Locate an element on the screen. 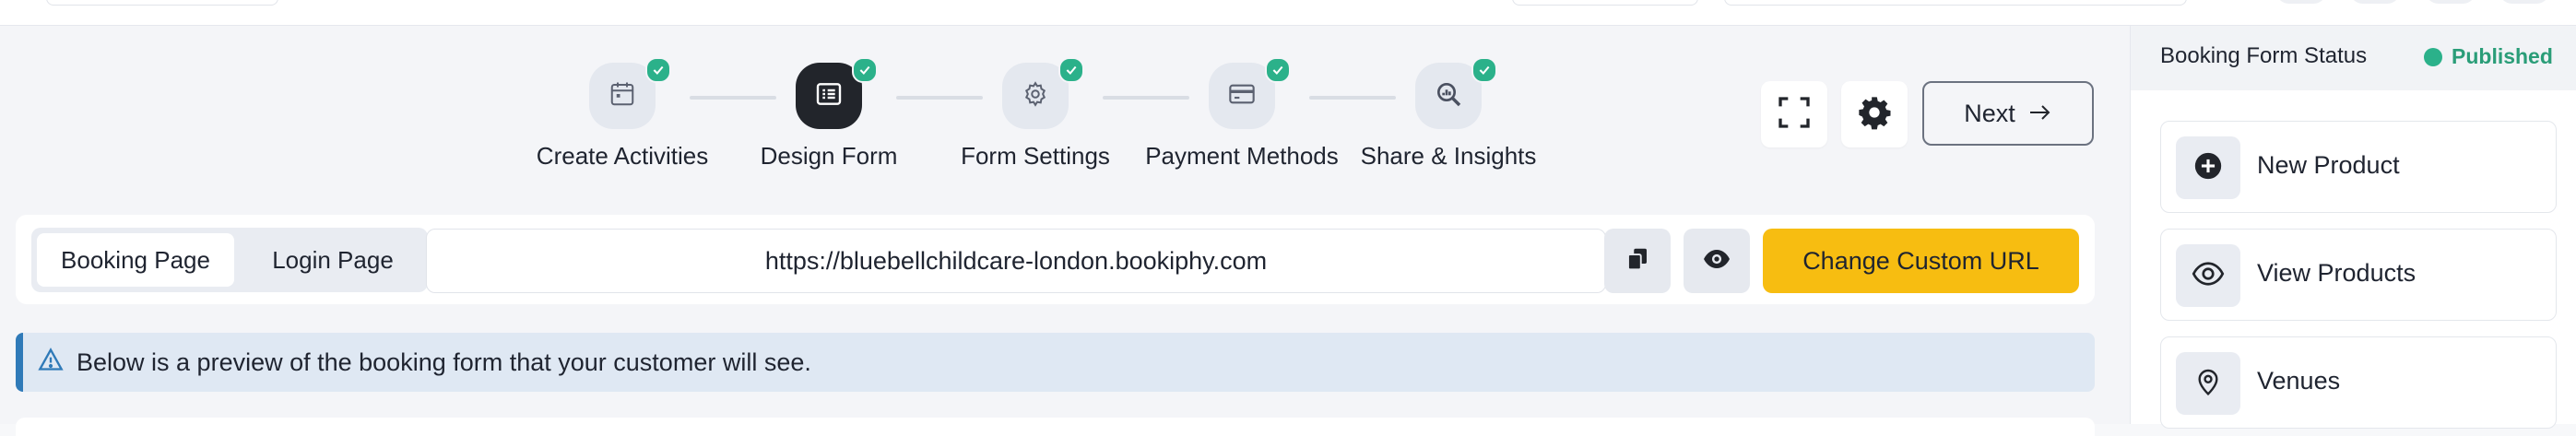  fullscreen-icon is located at coordinates (1794, 115).